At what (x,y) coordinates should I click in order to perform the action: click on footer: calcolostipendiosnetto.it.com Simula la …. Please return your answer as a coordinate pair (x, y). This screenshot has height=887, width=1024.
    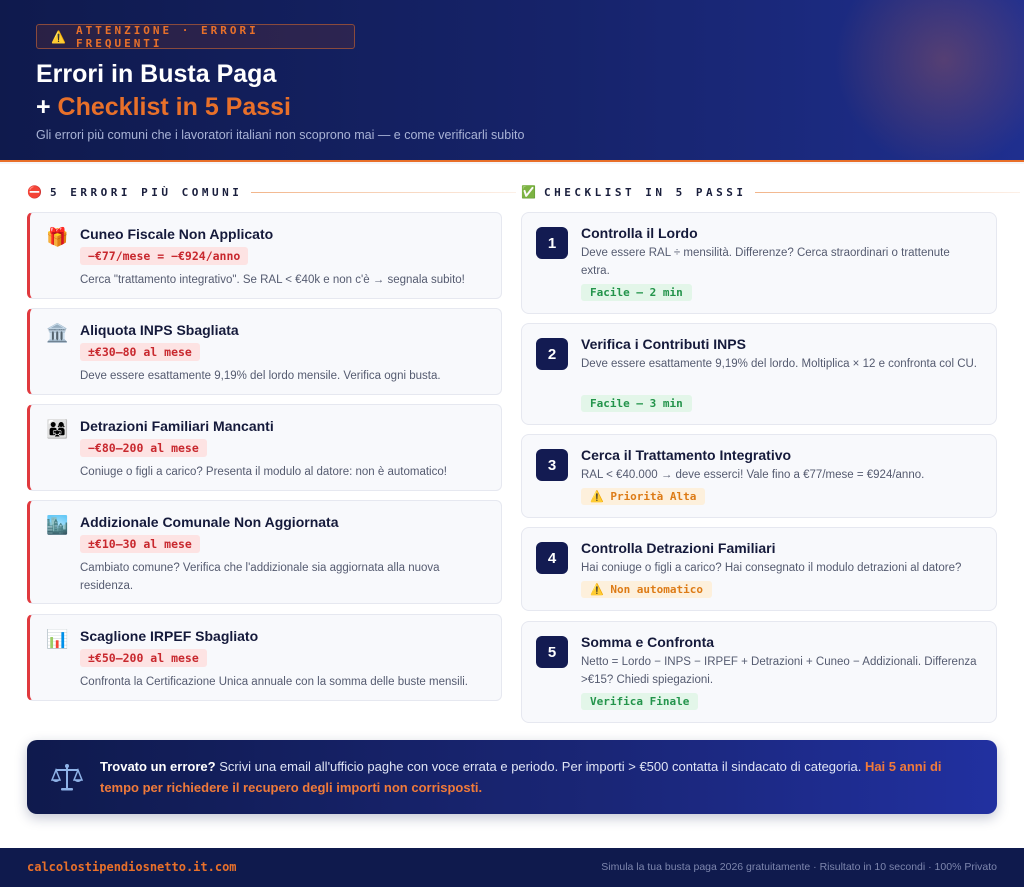
    Looking at the image, I should click on (512, 867).